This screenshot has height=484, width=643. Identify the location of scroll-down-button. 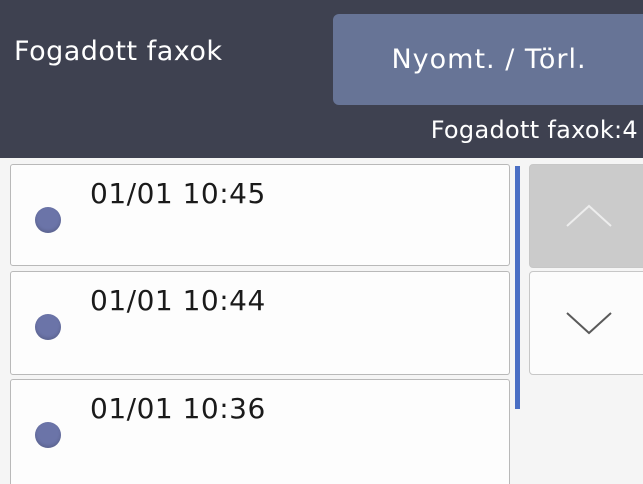
(586, 323).